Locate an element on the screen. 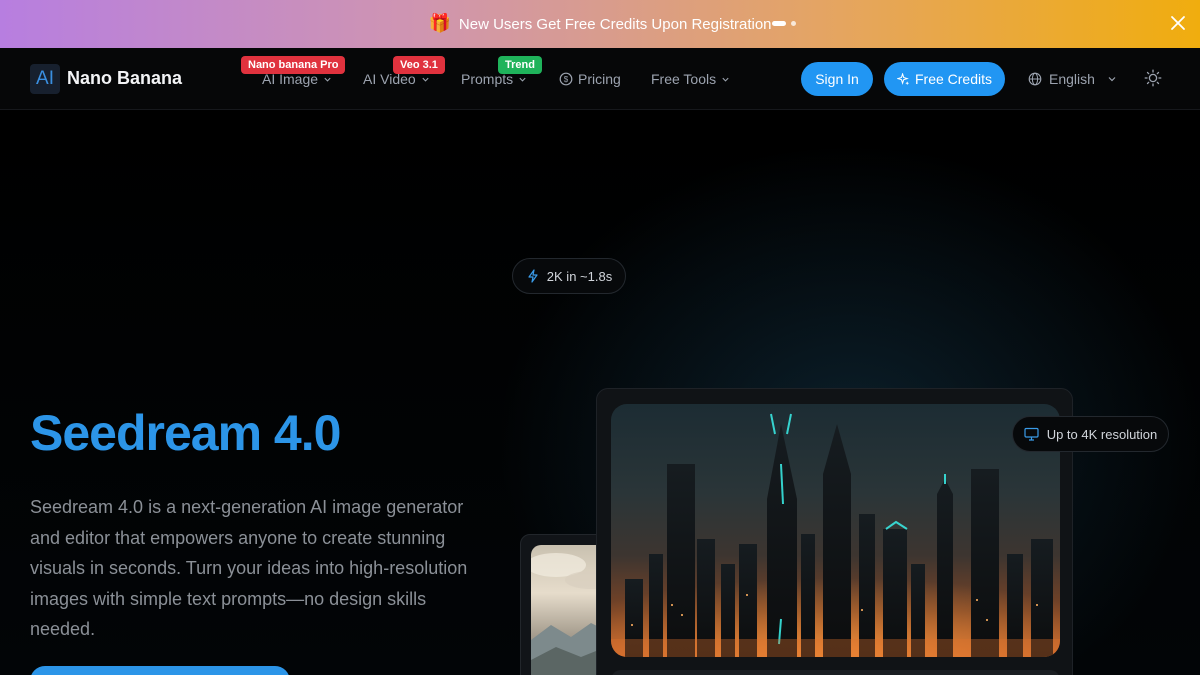  gift-icon: 🎁 is located at coordinates (439, 22).